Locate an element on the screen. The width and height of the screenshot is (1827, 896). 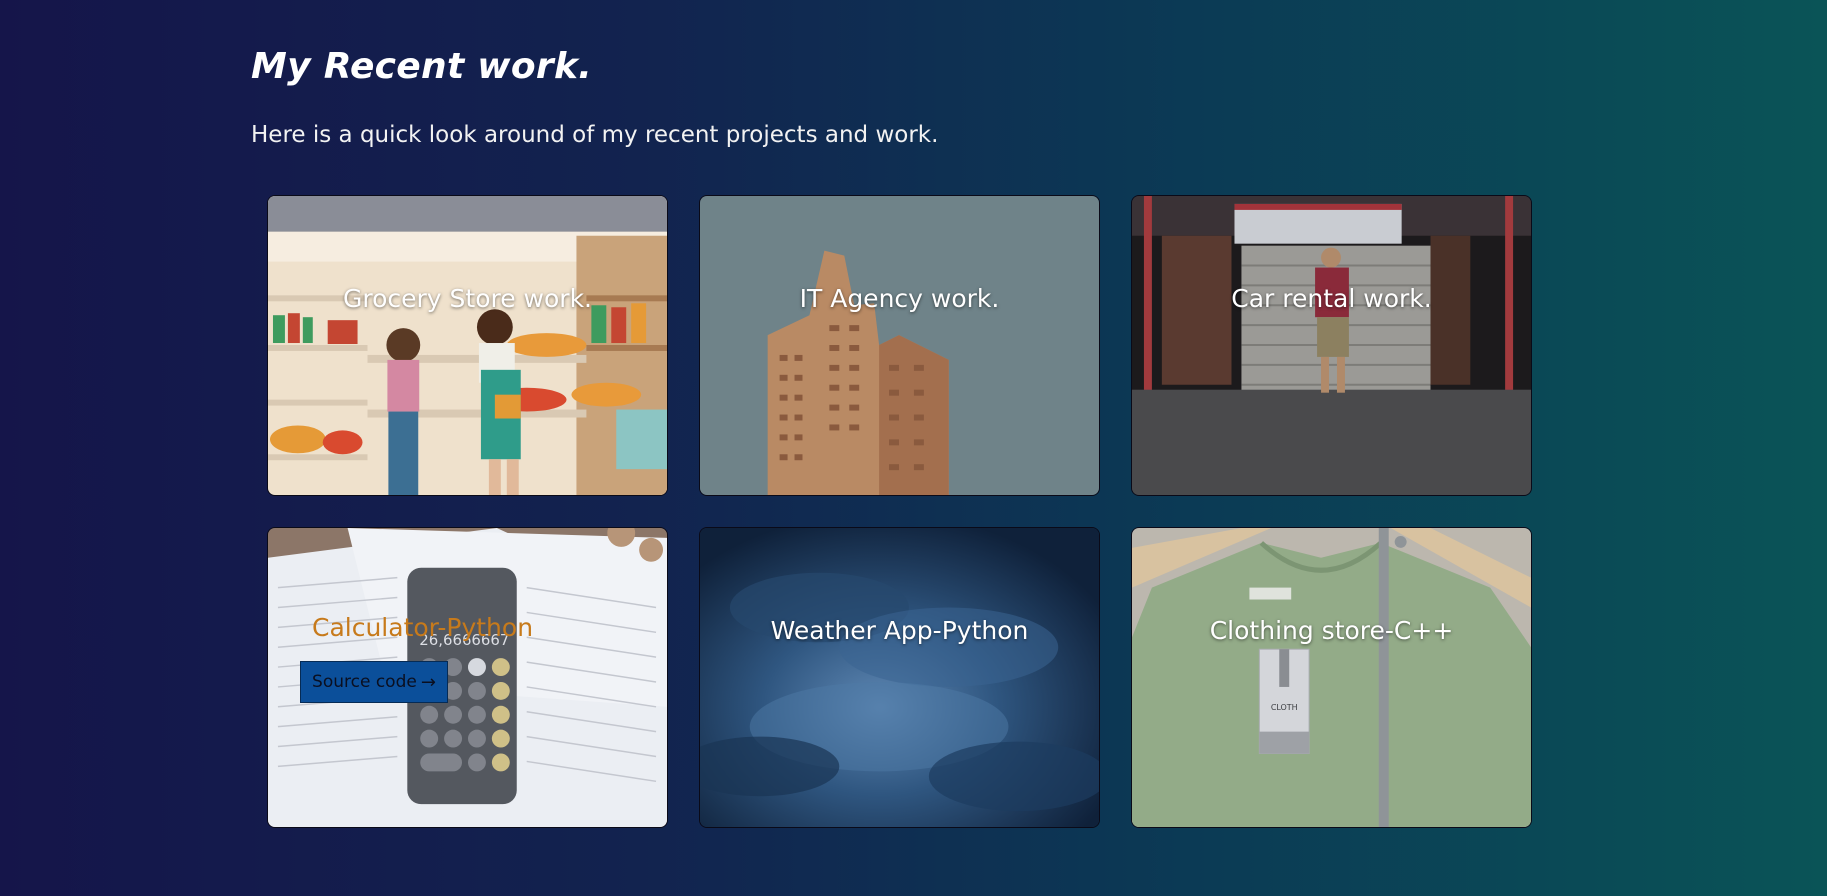
project-card-weather-app: Weather App-Python is located at coordinates (899, 677).